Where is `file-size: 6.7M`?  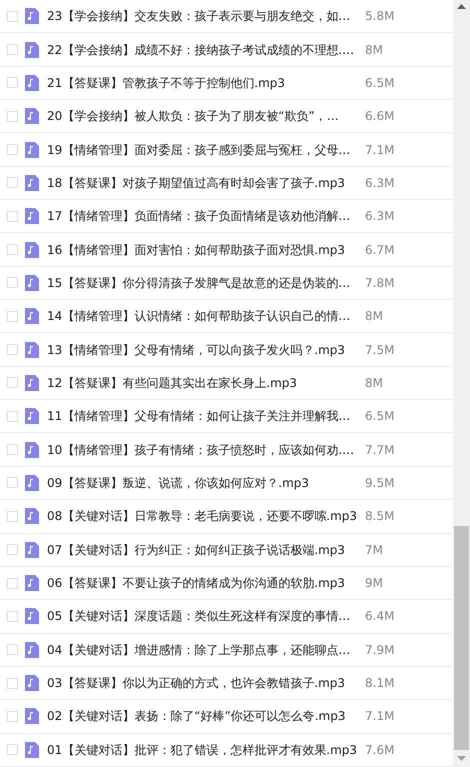
file-size: 6.7M is located at coordinates (379, 250).